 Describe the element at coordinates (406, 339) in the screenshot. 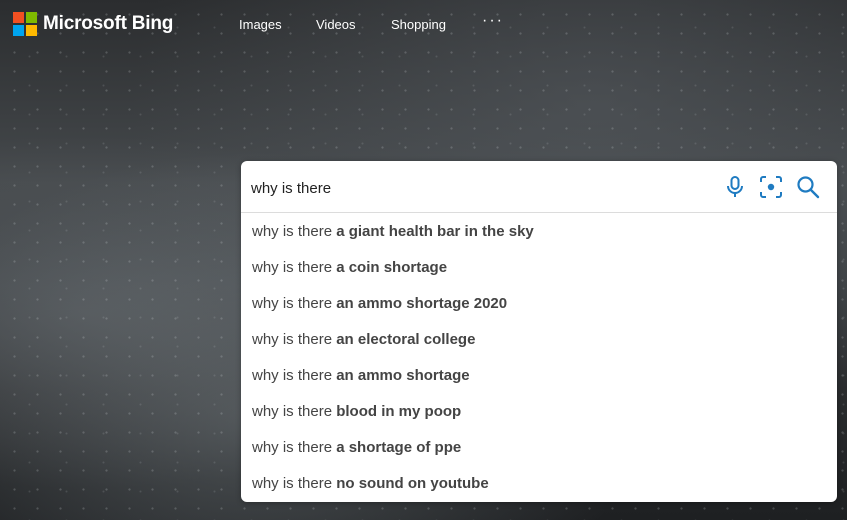

I see `suggestion-completion: an electoral college` at that location.